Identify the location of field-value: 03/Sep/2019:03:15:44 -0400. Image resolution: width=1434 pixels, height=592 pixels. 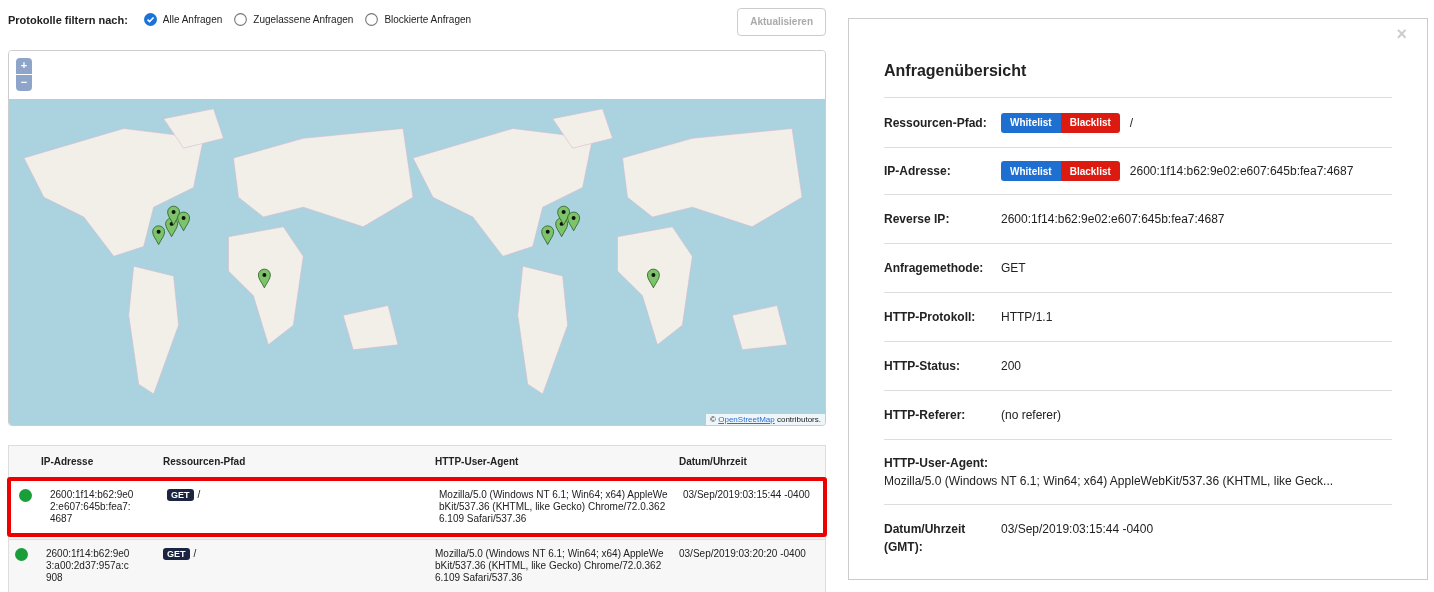
(1077, 529).